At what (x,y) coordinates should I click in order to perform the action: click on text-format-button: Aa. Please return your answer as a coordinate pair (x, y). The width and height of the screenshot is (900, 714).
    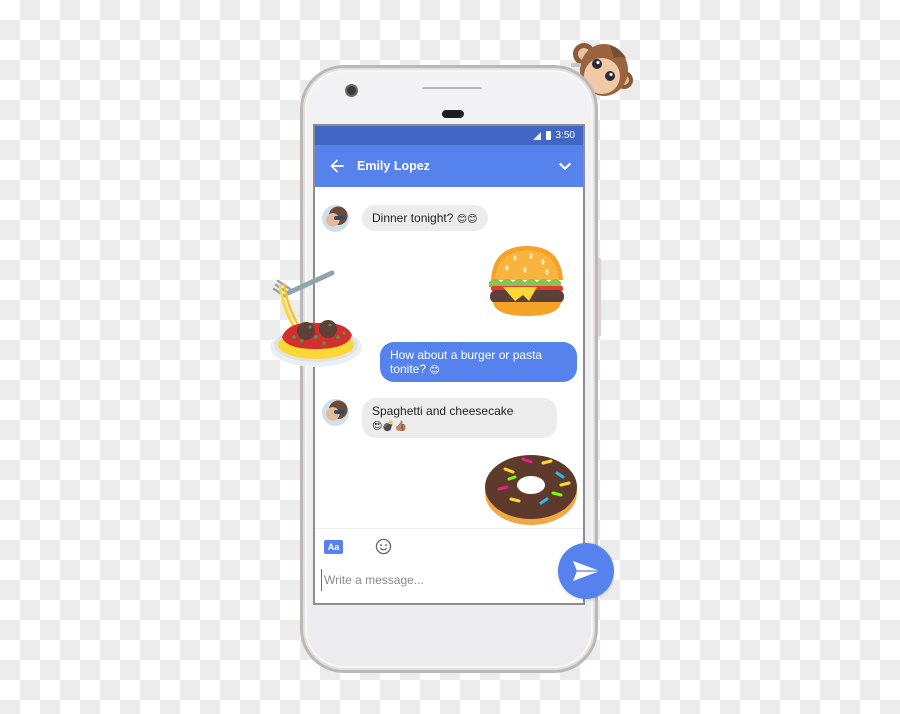
    Looking at the image, I should click on (333, 547).